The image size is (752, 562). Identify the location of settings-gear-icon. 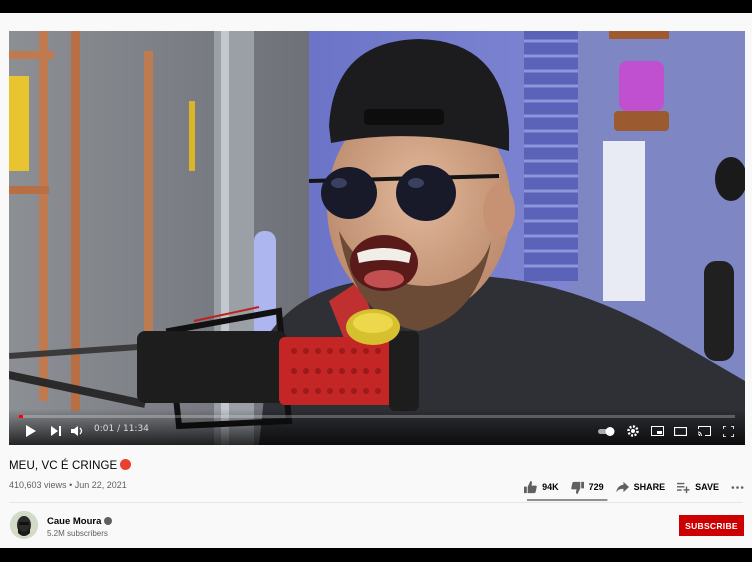
(633, 431).